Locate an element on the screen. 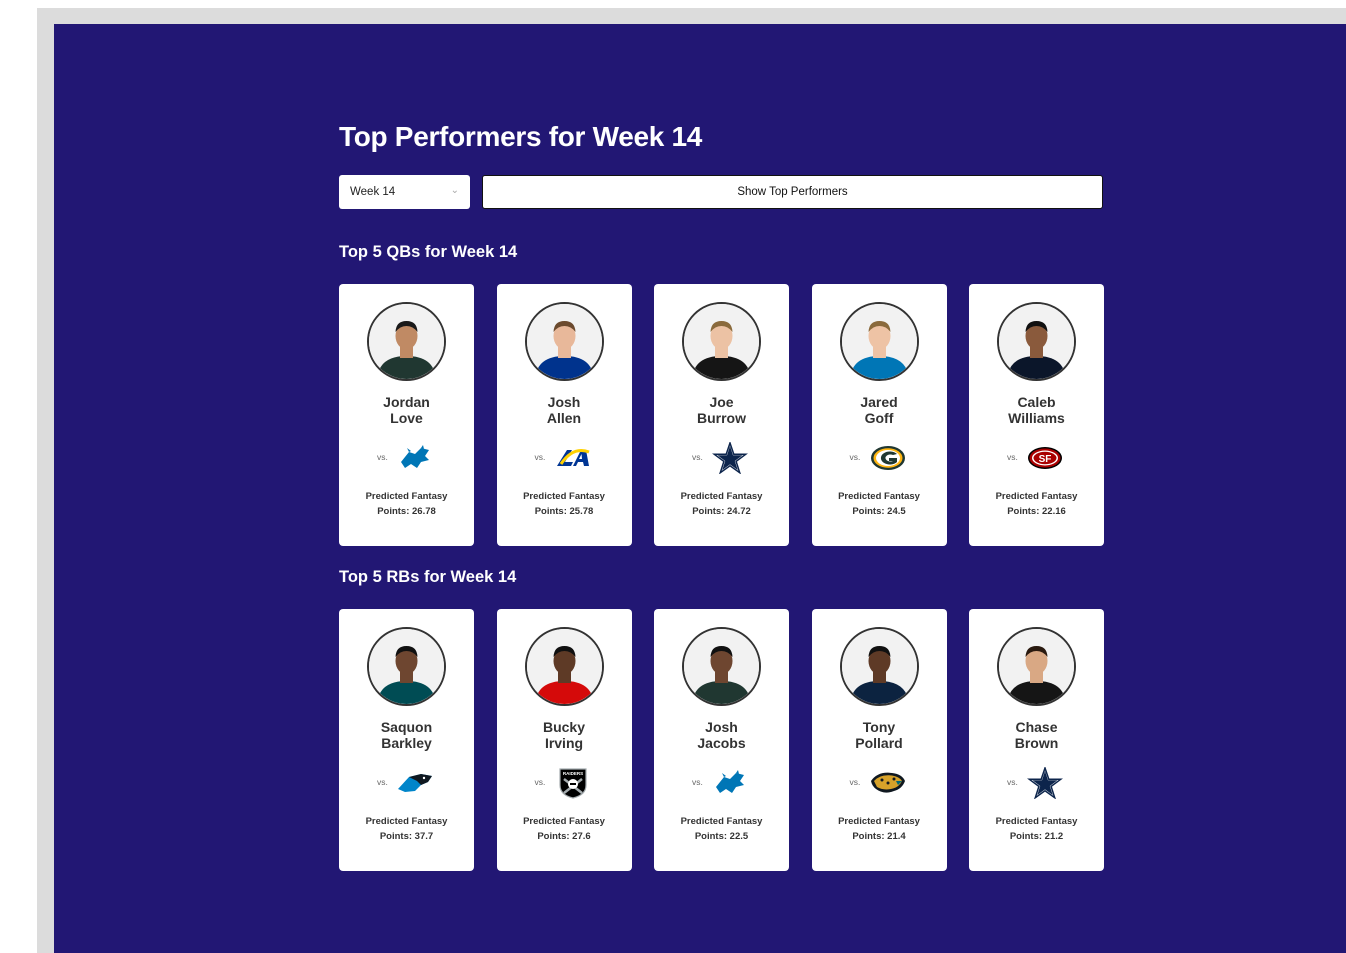 The image size is (1346, 953). lions-logo-icon is located at coordinates (415, 458).